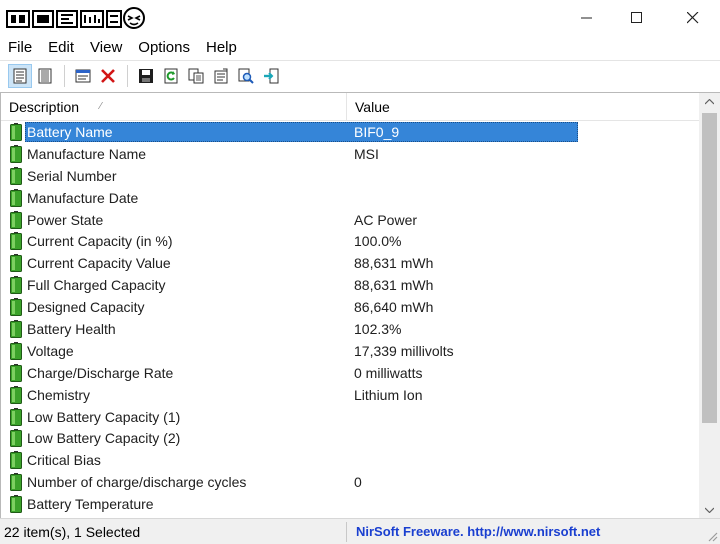  What do you see at coordinates (64, 75) in the screenshot?
I see `toolbar-separator` at bounding box center [64, 75].